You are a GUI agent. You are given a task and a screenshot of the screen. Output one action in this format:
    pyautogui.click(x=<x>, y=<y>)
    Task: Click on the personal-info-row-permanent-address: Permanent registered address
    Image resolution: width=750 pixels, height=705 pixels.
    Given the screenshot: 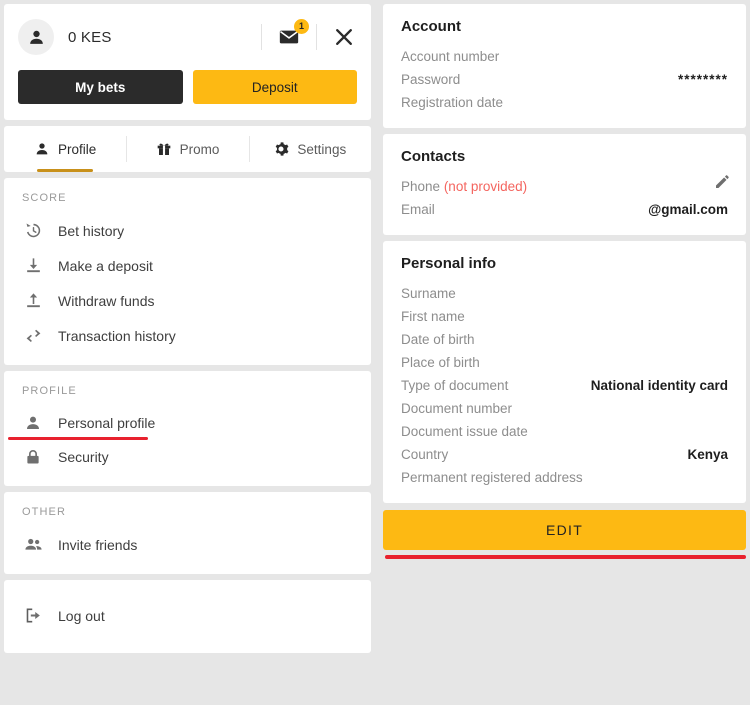 What is the action you would take?
    pyautogui.click(x=564, y=477)
    